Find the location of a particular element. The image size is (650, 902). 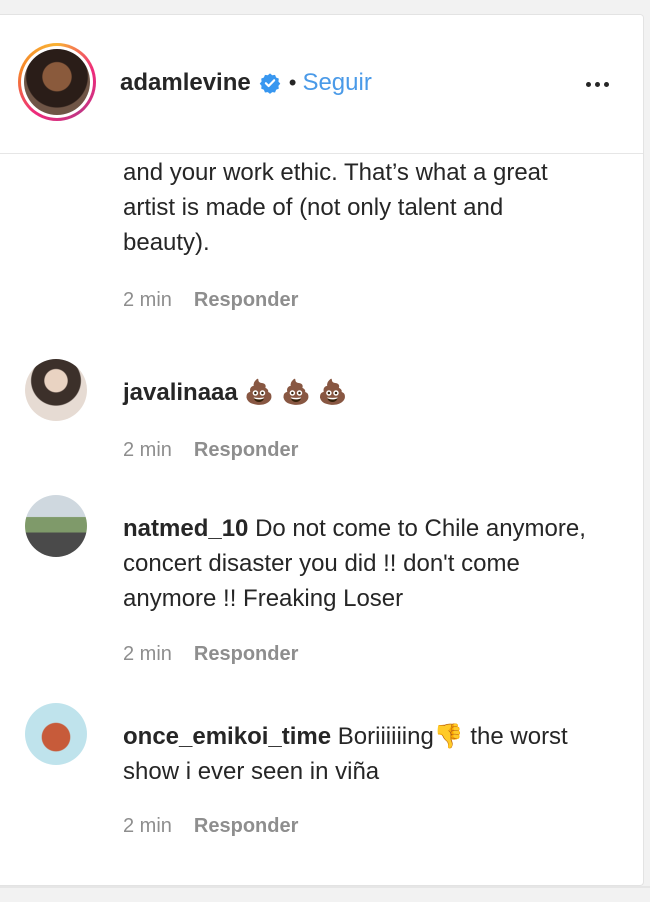

header-username: adamlevine is located at coordinates (185, 83).